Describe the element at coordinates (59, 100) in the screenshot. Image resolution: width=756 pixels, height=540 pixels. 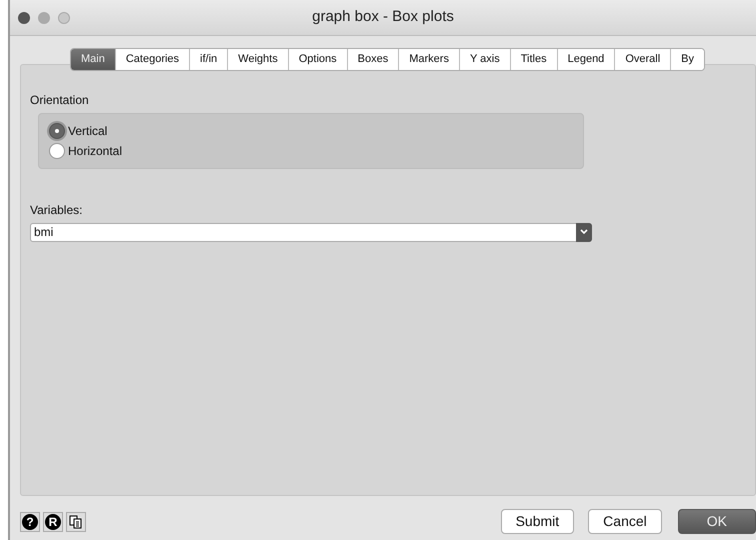
I see `group-label: Orientation` at that location.